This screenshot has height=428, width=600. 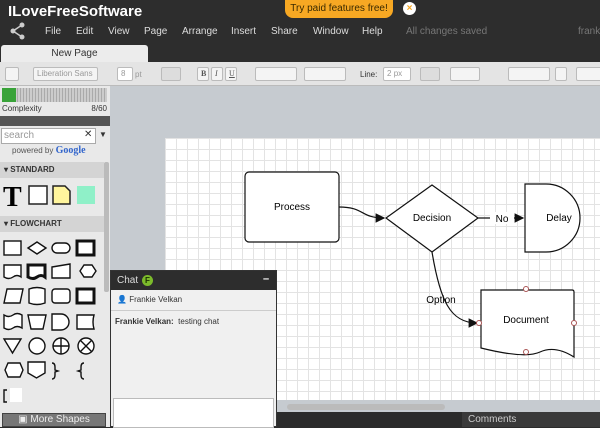 What do you see at coordinates (32, 169) in the screenshot?
I see `section-standard-label: STANDARD` at bounding box center [32, 169].